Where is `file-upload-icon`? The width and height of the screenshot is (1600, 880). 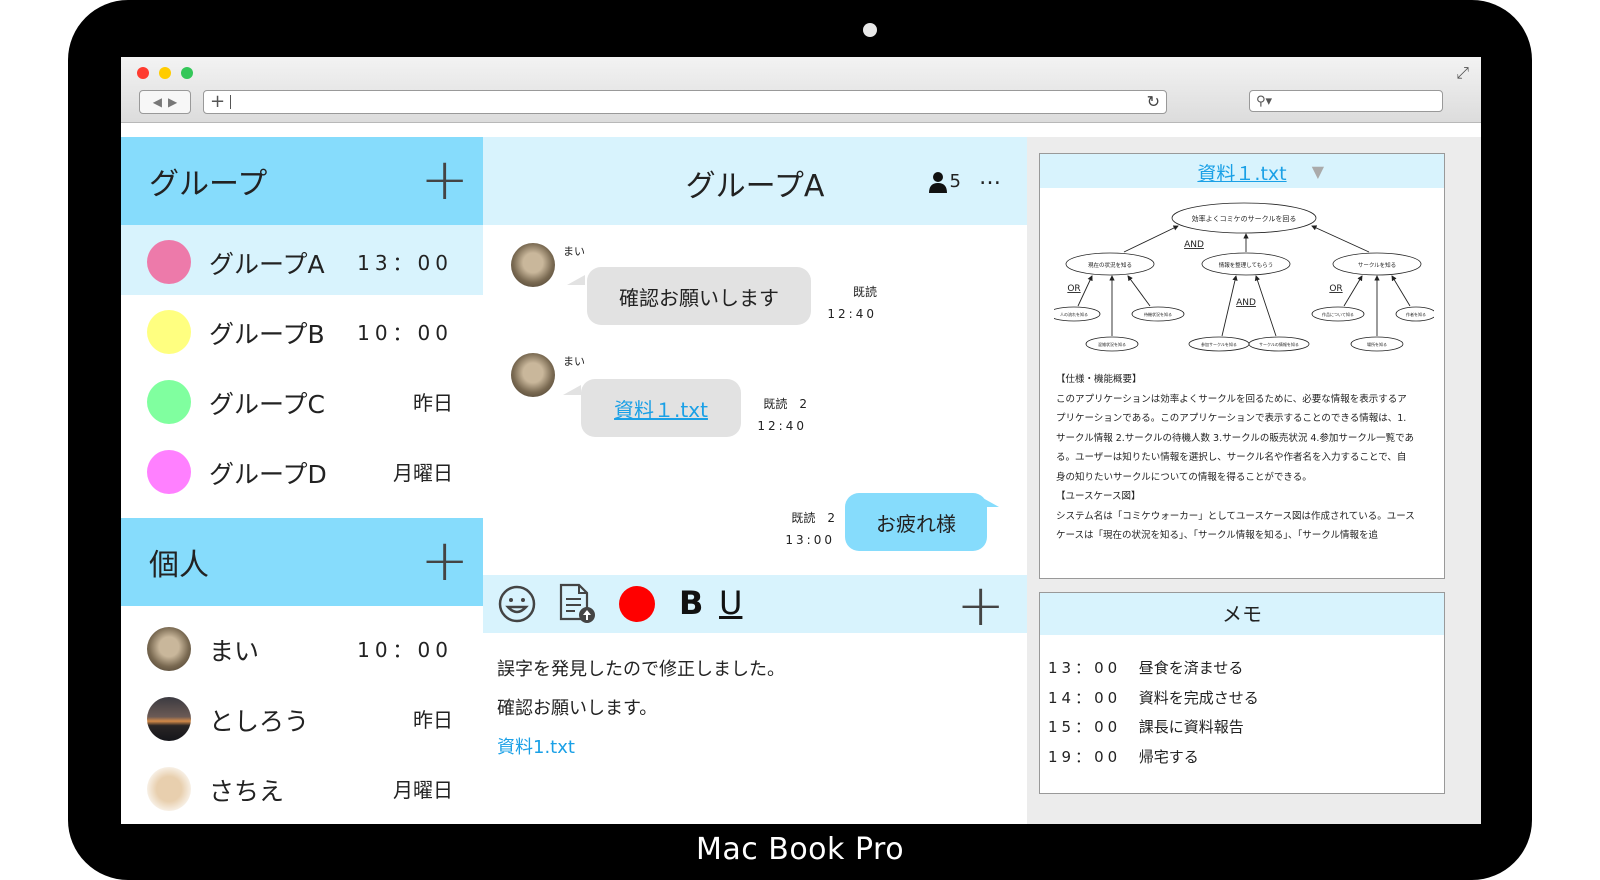 file-upload-icon is located at coordinates (577, 604).